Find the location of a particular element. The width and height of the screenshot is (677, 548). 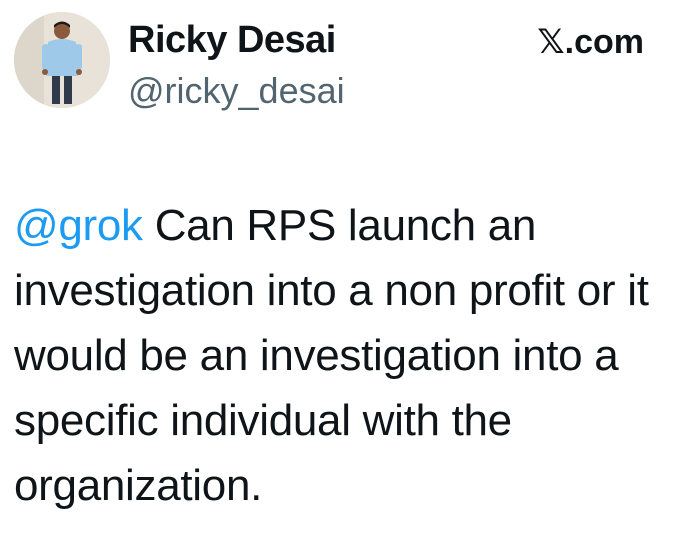

avatar is located at coordinates (62, 60).